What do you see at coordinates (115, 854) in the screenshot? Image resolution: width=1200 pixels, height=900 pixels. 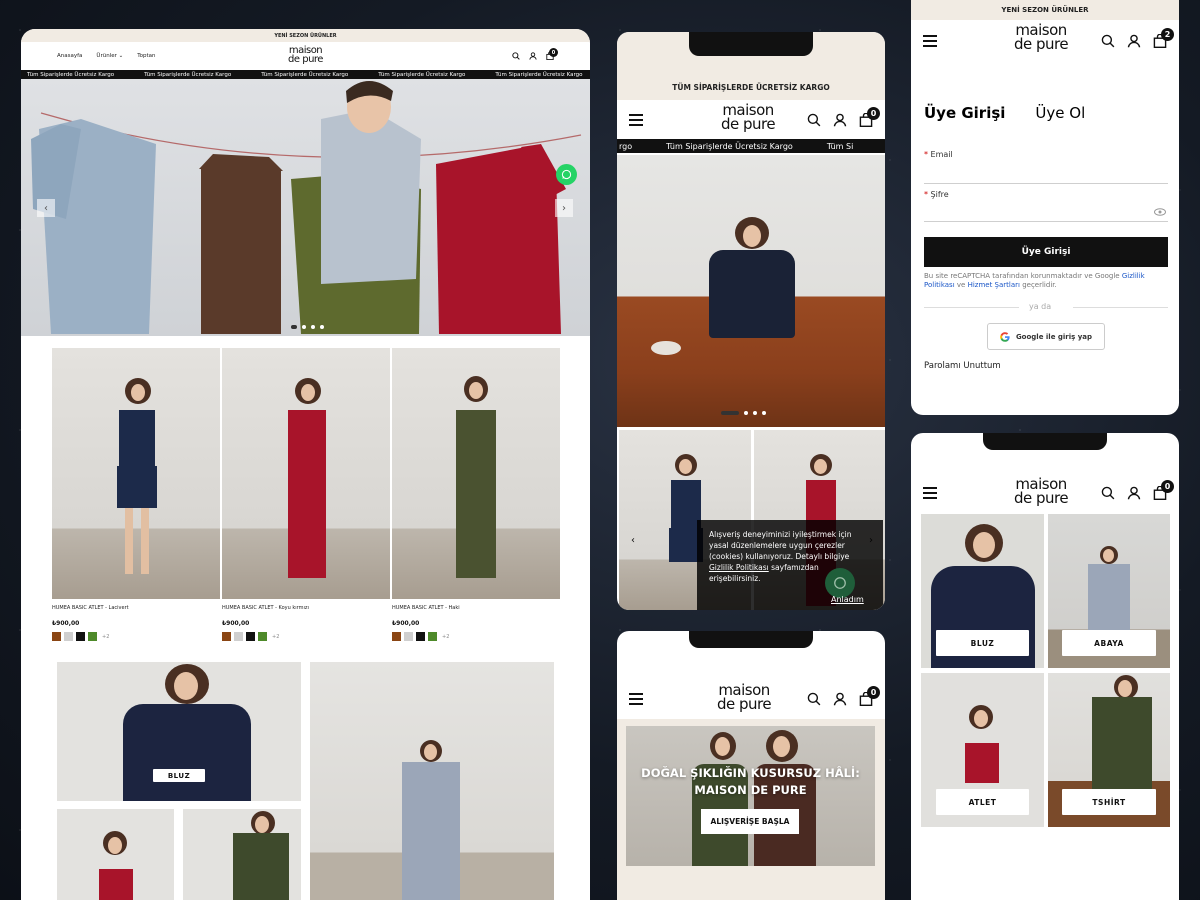 I see `category-tile-atlet` at bounding box center [115, 854].